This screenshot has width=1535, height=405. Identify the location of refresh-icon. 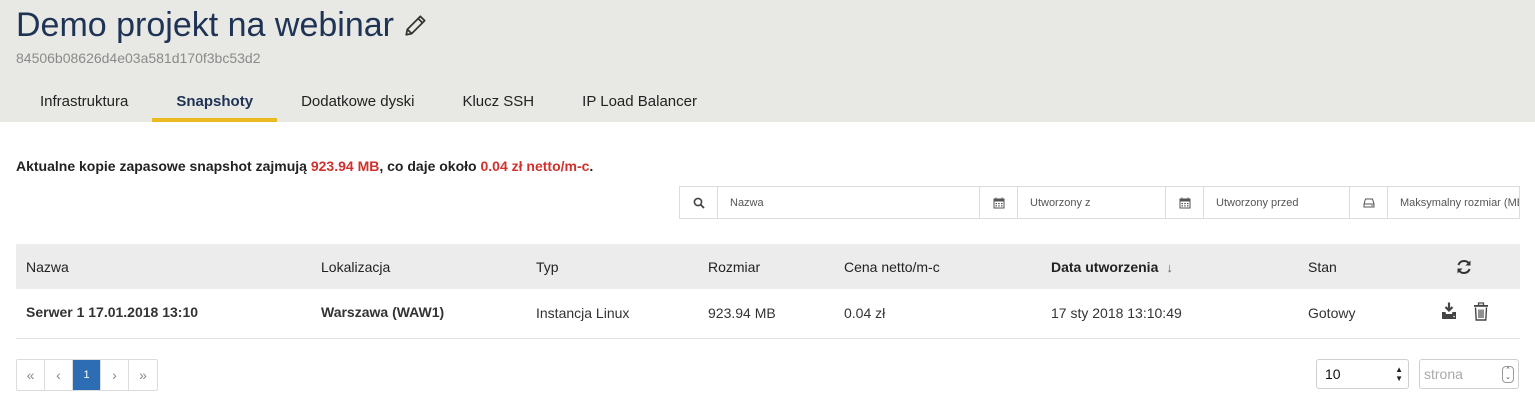
(1464, 267).